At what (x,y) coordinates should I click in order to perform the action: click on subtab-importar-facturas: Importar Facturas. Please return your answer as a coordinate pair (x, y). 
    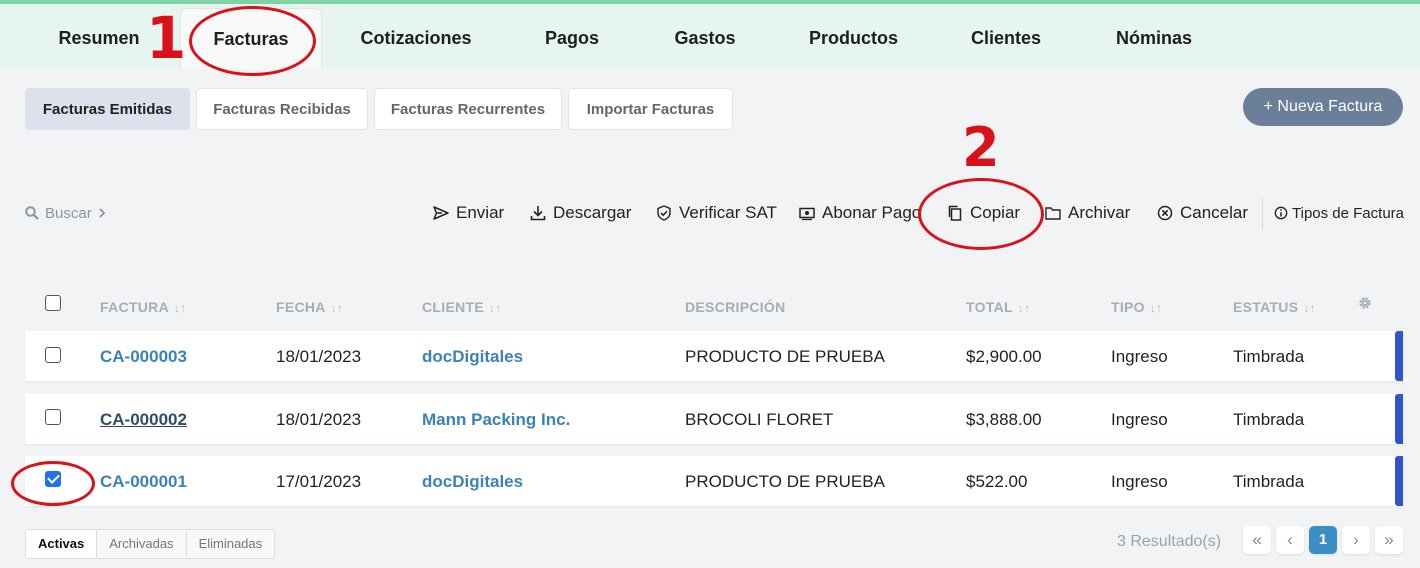
    Looking at the image, I should click on (650, 109).